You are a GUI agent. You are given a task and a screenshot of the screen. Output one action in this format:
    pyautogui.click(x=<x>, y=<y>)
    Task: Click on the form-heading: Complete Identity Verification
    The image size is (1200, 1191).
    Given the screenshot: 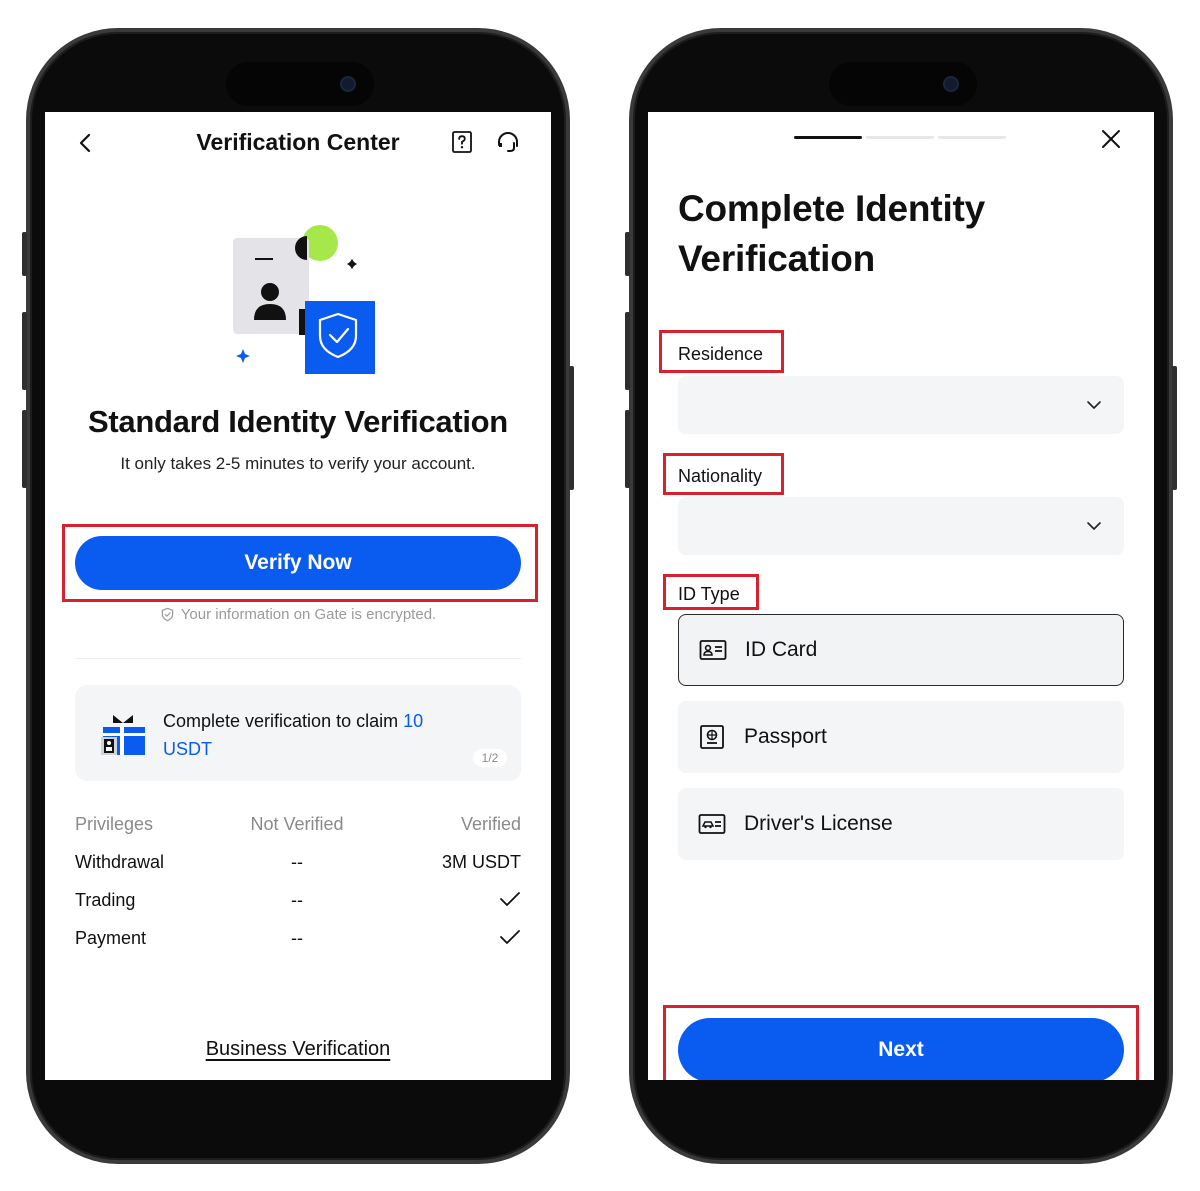 What is the action you would take?
    pyautogui.click(x=832, y=233)
    